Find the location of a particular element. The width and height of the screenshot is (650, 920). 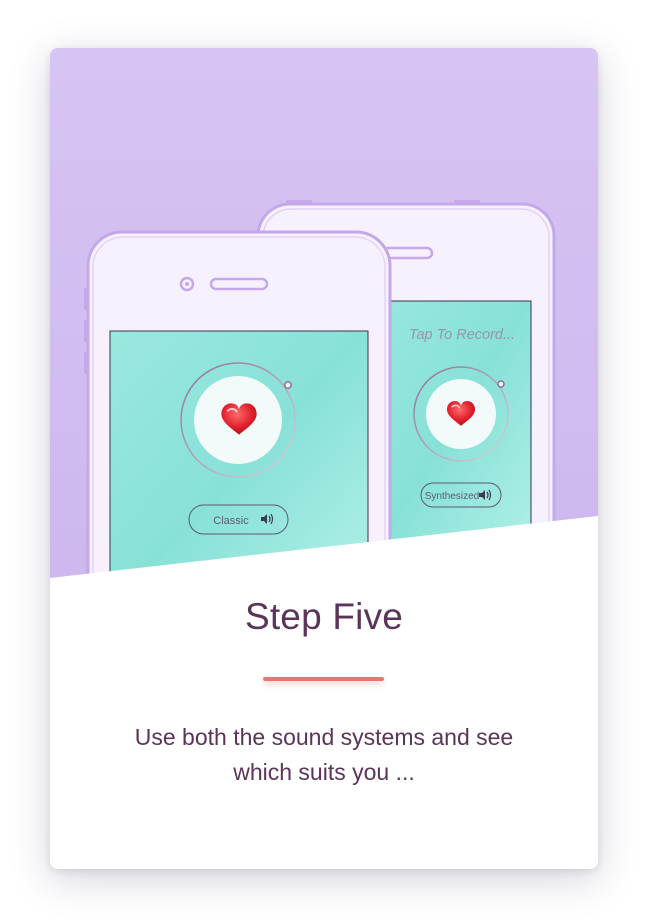

description-line: Use both the sound systems and see is located at coordinates (324, 737).